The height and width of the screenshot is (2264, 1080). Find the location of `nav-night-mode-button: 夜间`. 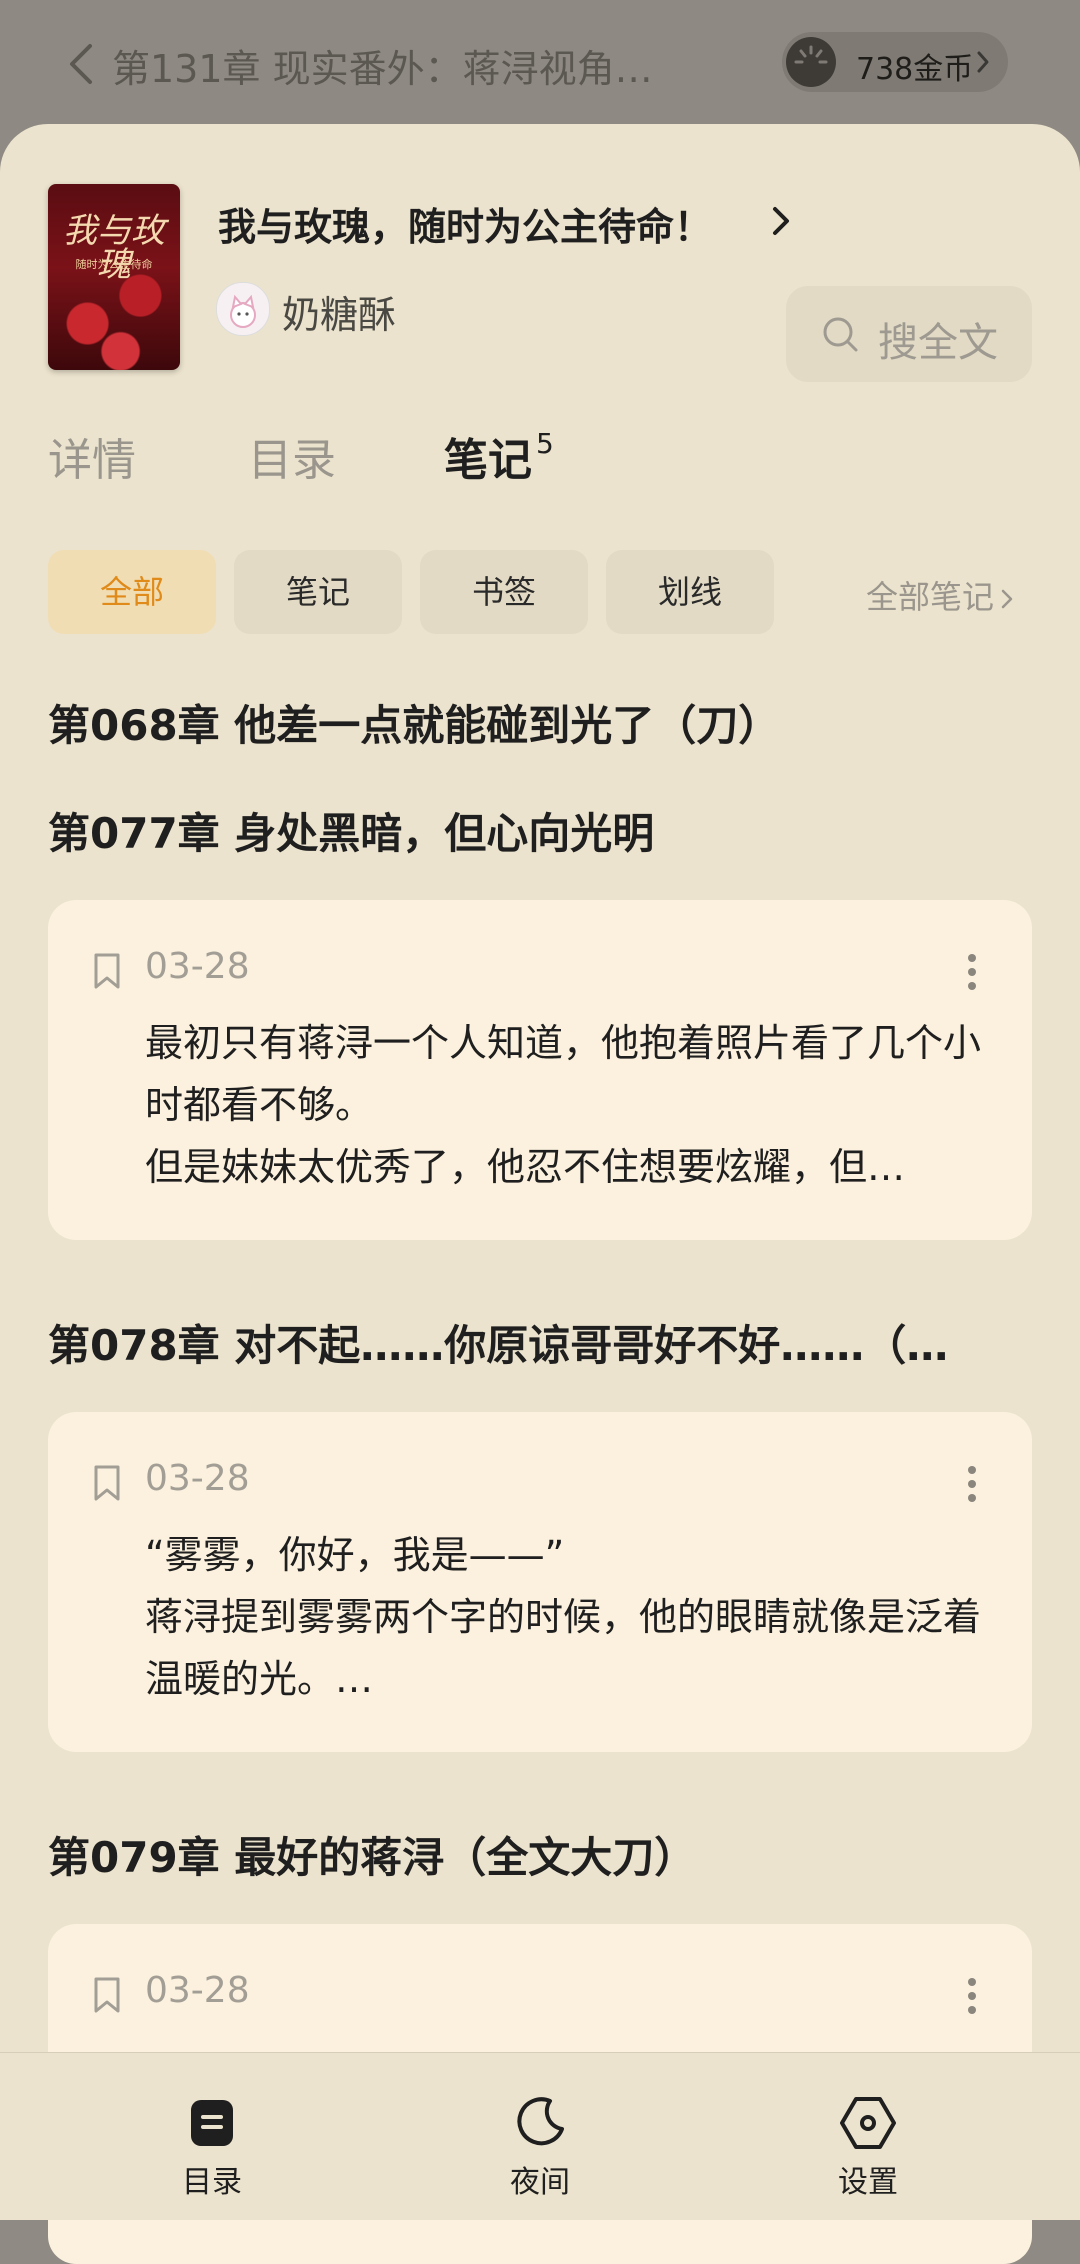

nav-night-mode-button: 夜间 is located at coordinates (540, 2136).